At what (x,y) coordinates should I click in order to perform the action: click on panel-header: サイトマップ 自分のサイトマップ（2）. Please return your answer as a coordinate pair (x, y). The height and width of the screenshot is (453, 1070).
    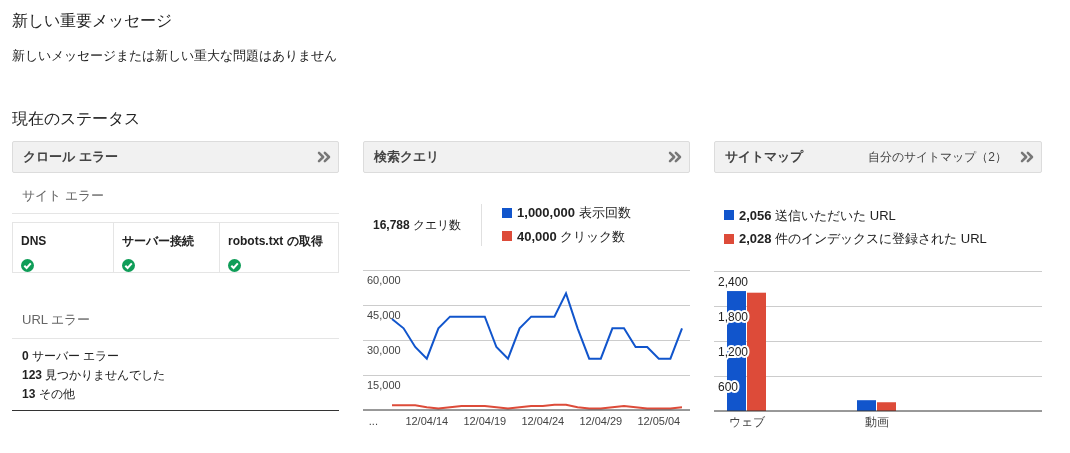
    Looking at the image, I should click on (878, 156).